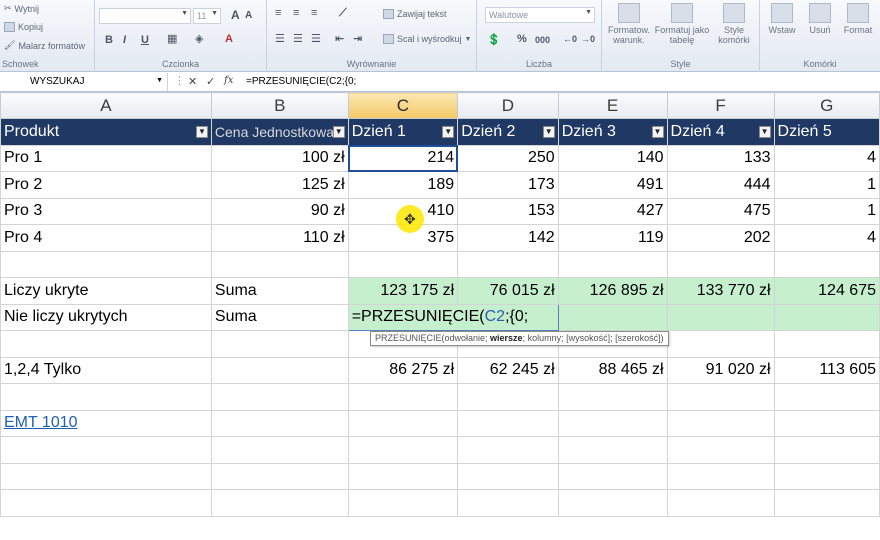  Describe the element at coordinates (734, 24) in the screenshot. I see `cell-styles-button: Style komórki` at that location.